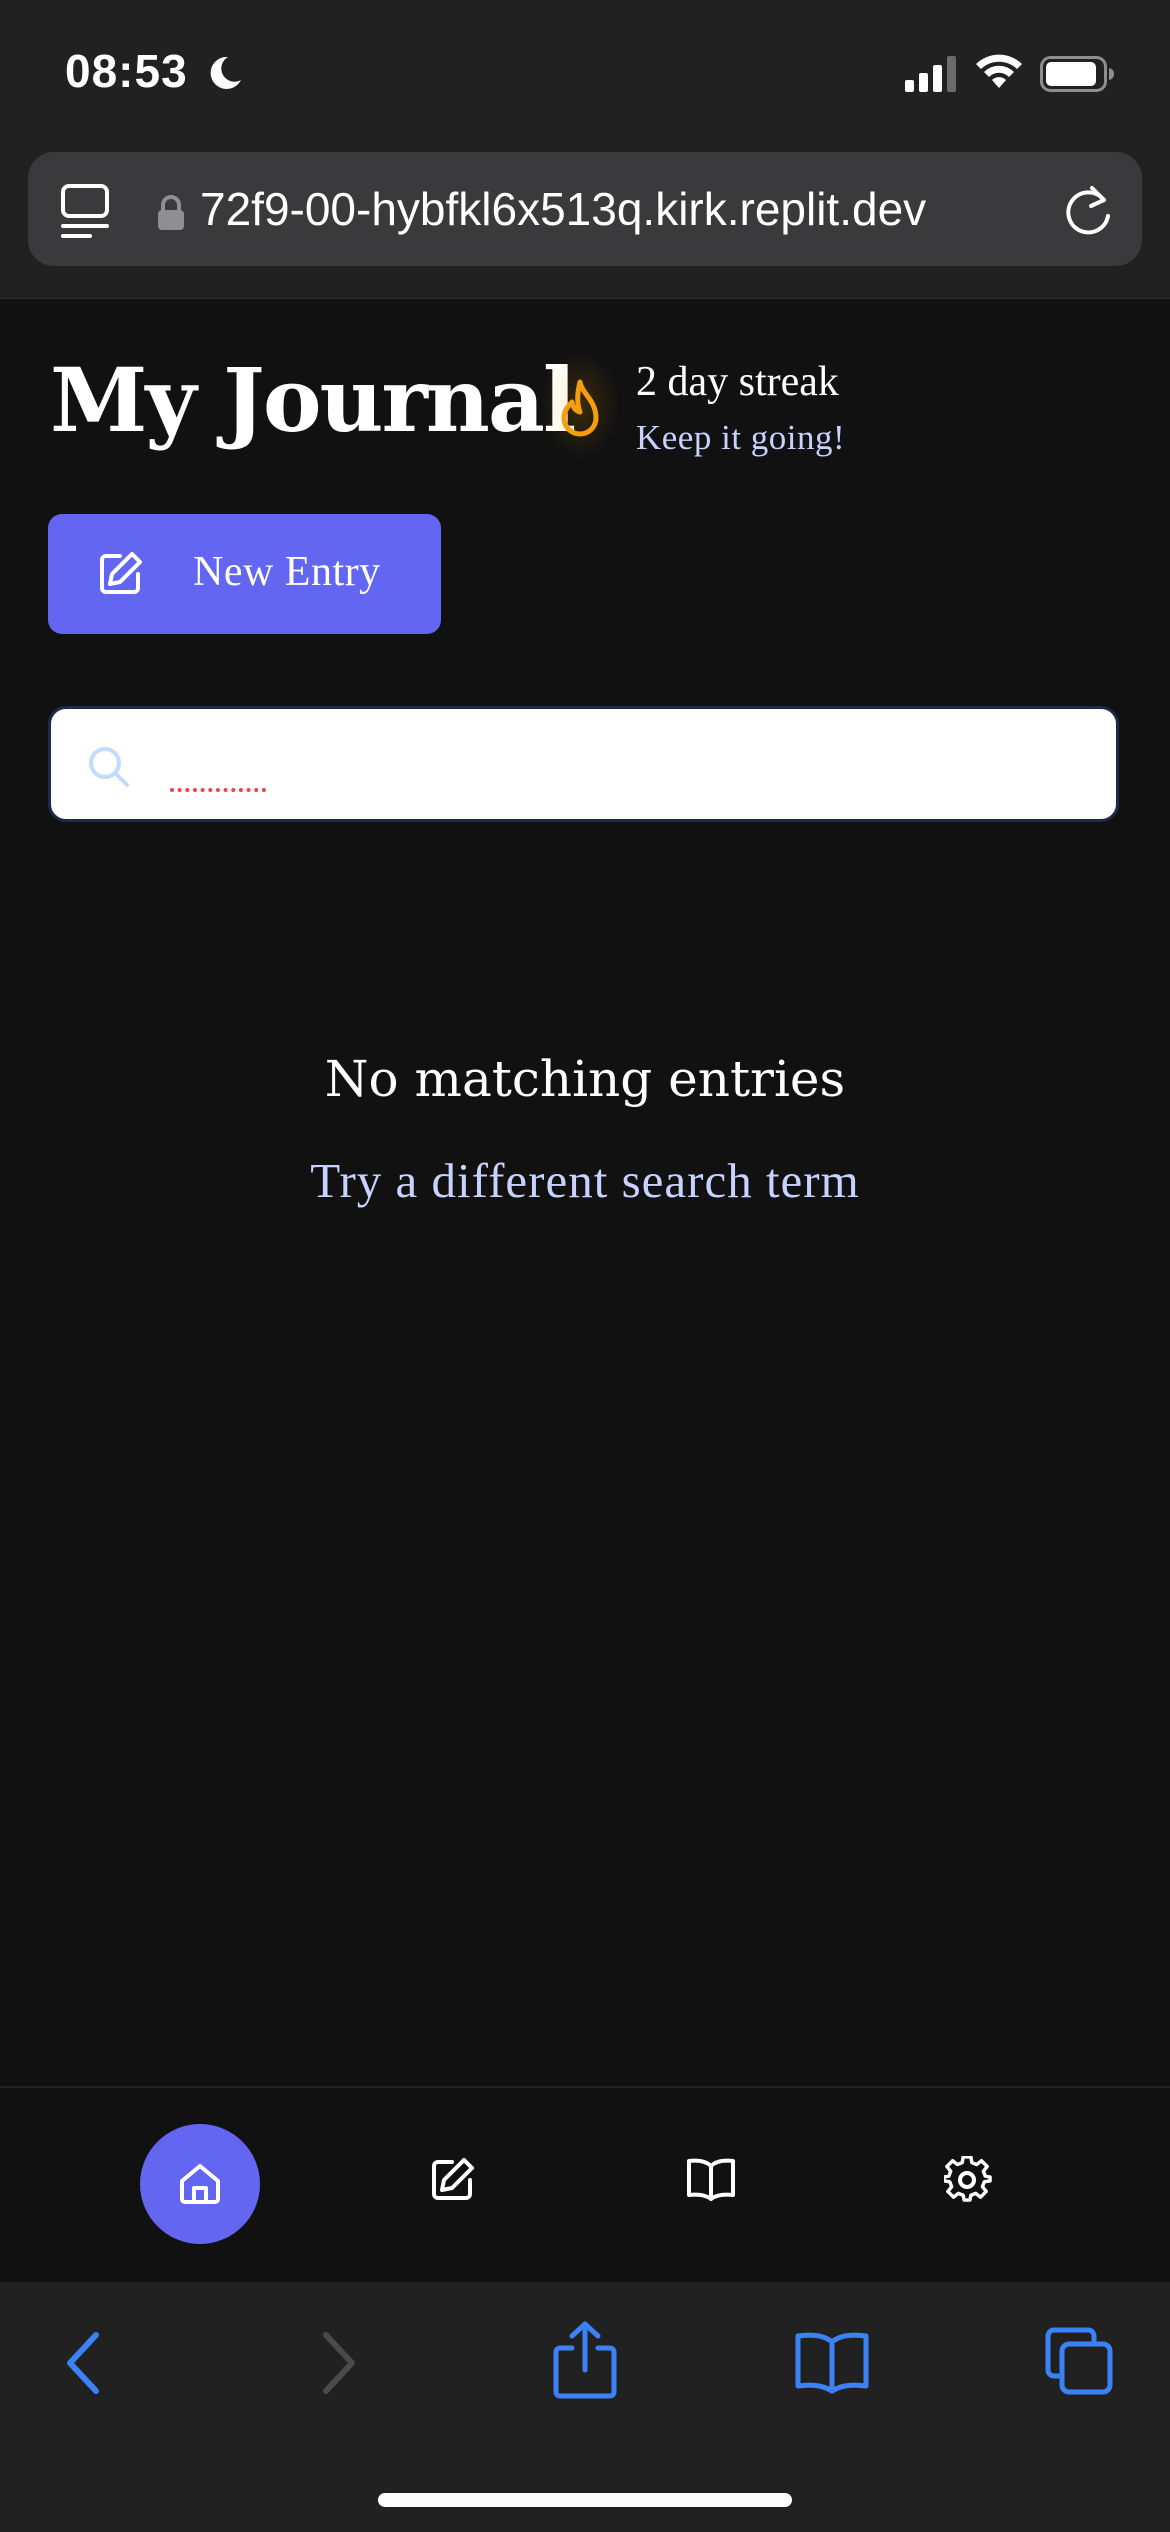 The height and width of the screenshot is (2532, 1170). What do you see at coordinates (741, 437) in the screenshot?
I see `streak-message: Keep it going!` at bounding box center [741, 437].